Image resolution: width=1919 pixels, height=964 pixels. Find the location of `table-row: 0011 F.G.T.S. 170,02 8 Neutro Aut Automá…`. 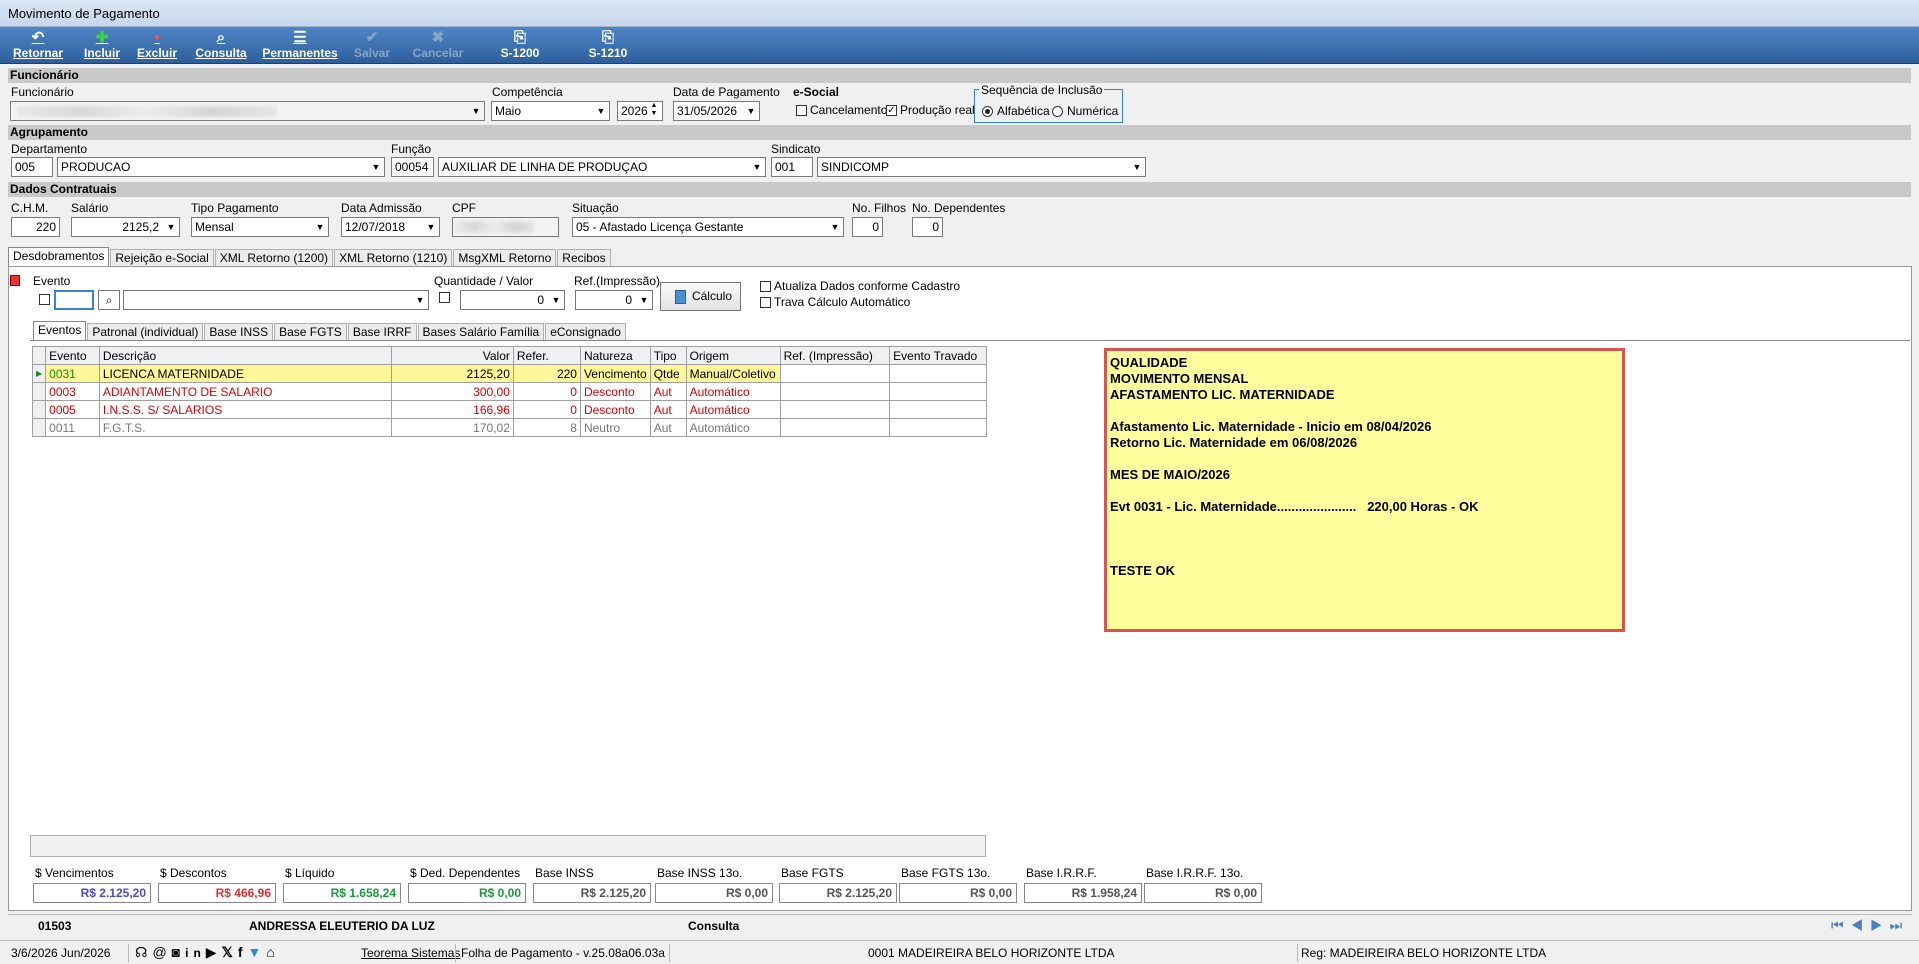

table-row: 0011 F.G.T.S. 170,02 8 Neutro Aut Automá… is located at coordinates (509, 427).